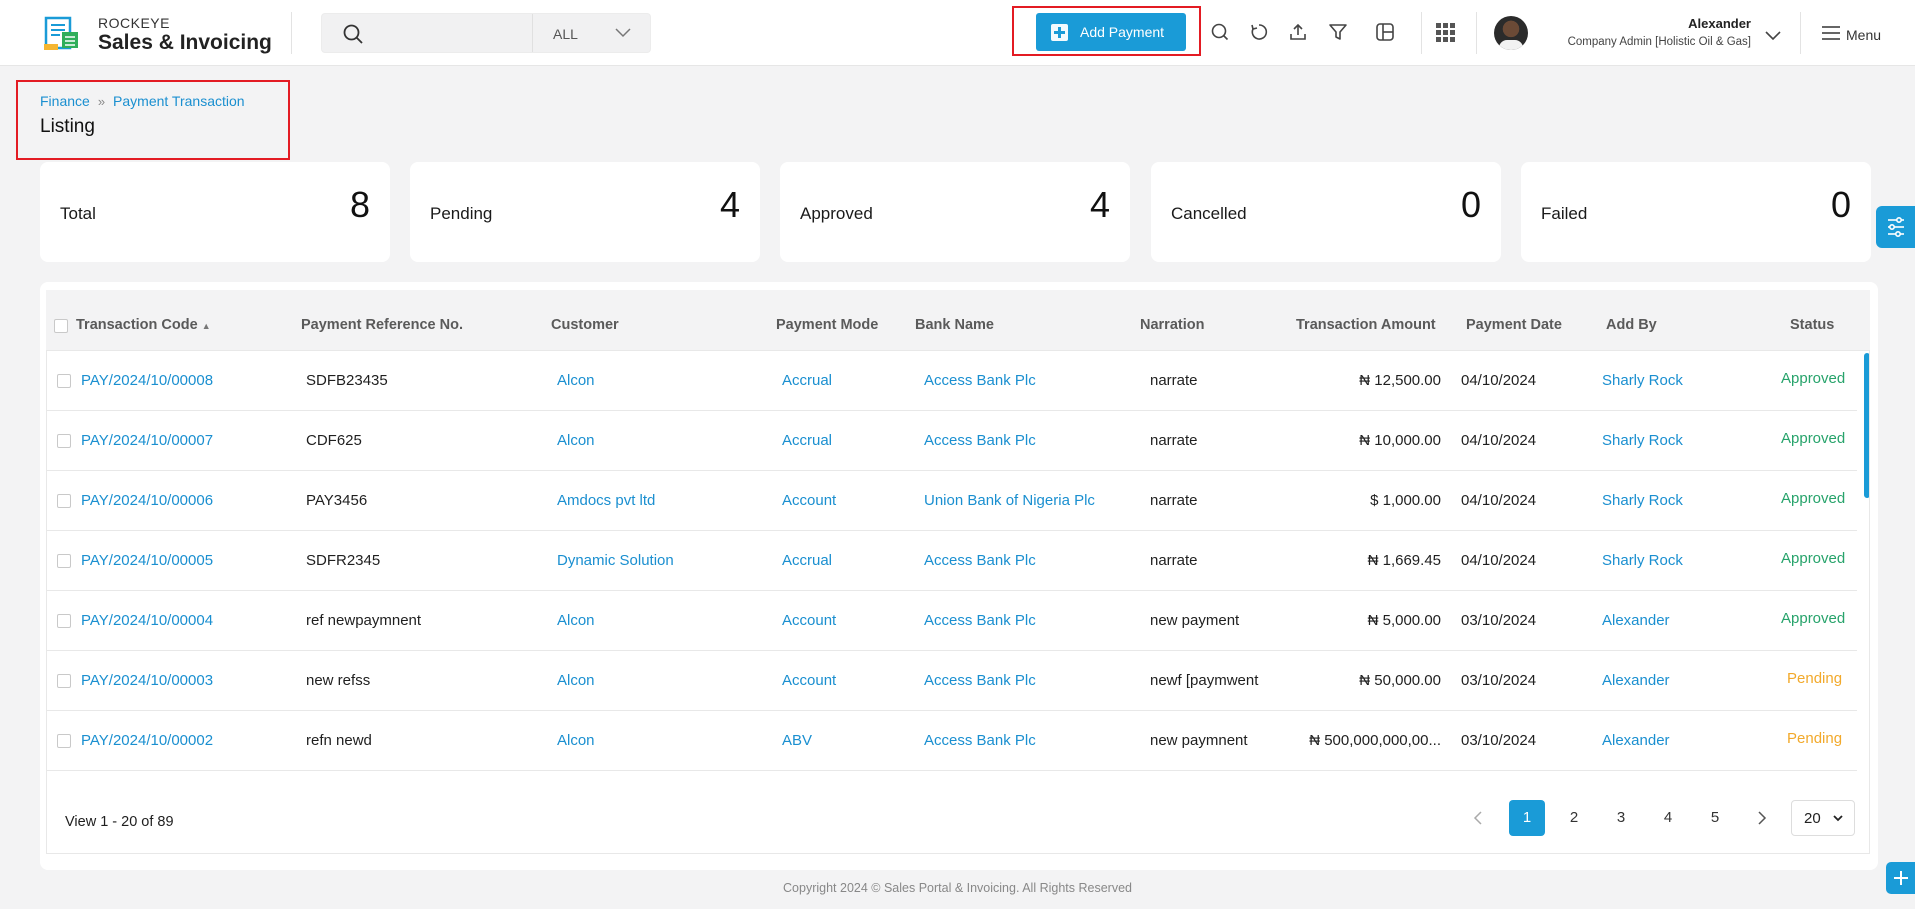  What do you see at coordinates (461, 213) in the screenshot?
I see `stat-label: Pending` at bounding box center [461, 213].